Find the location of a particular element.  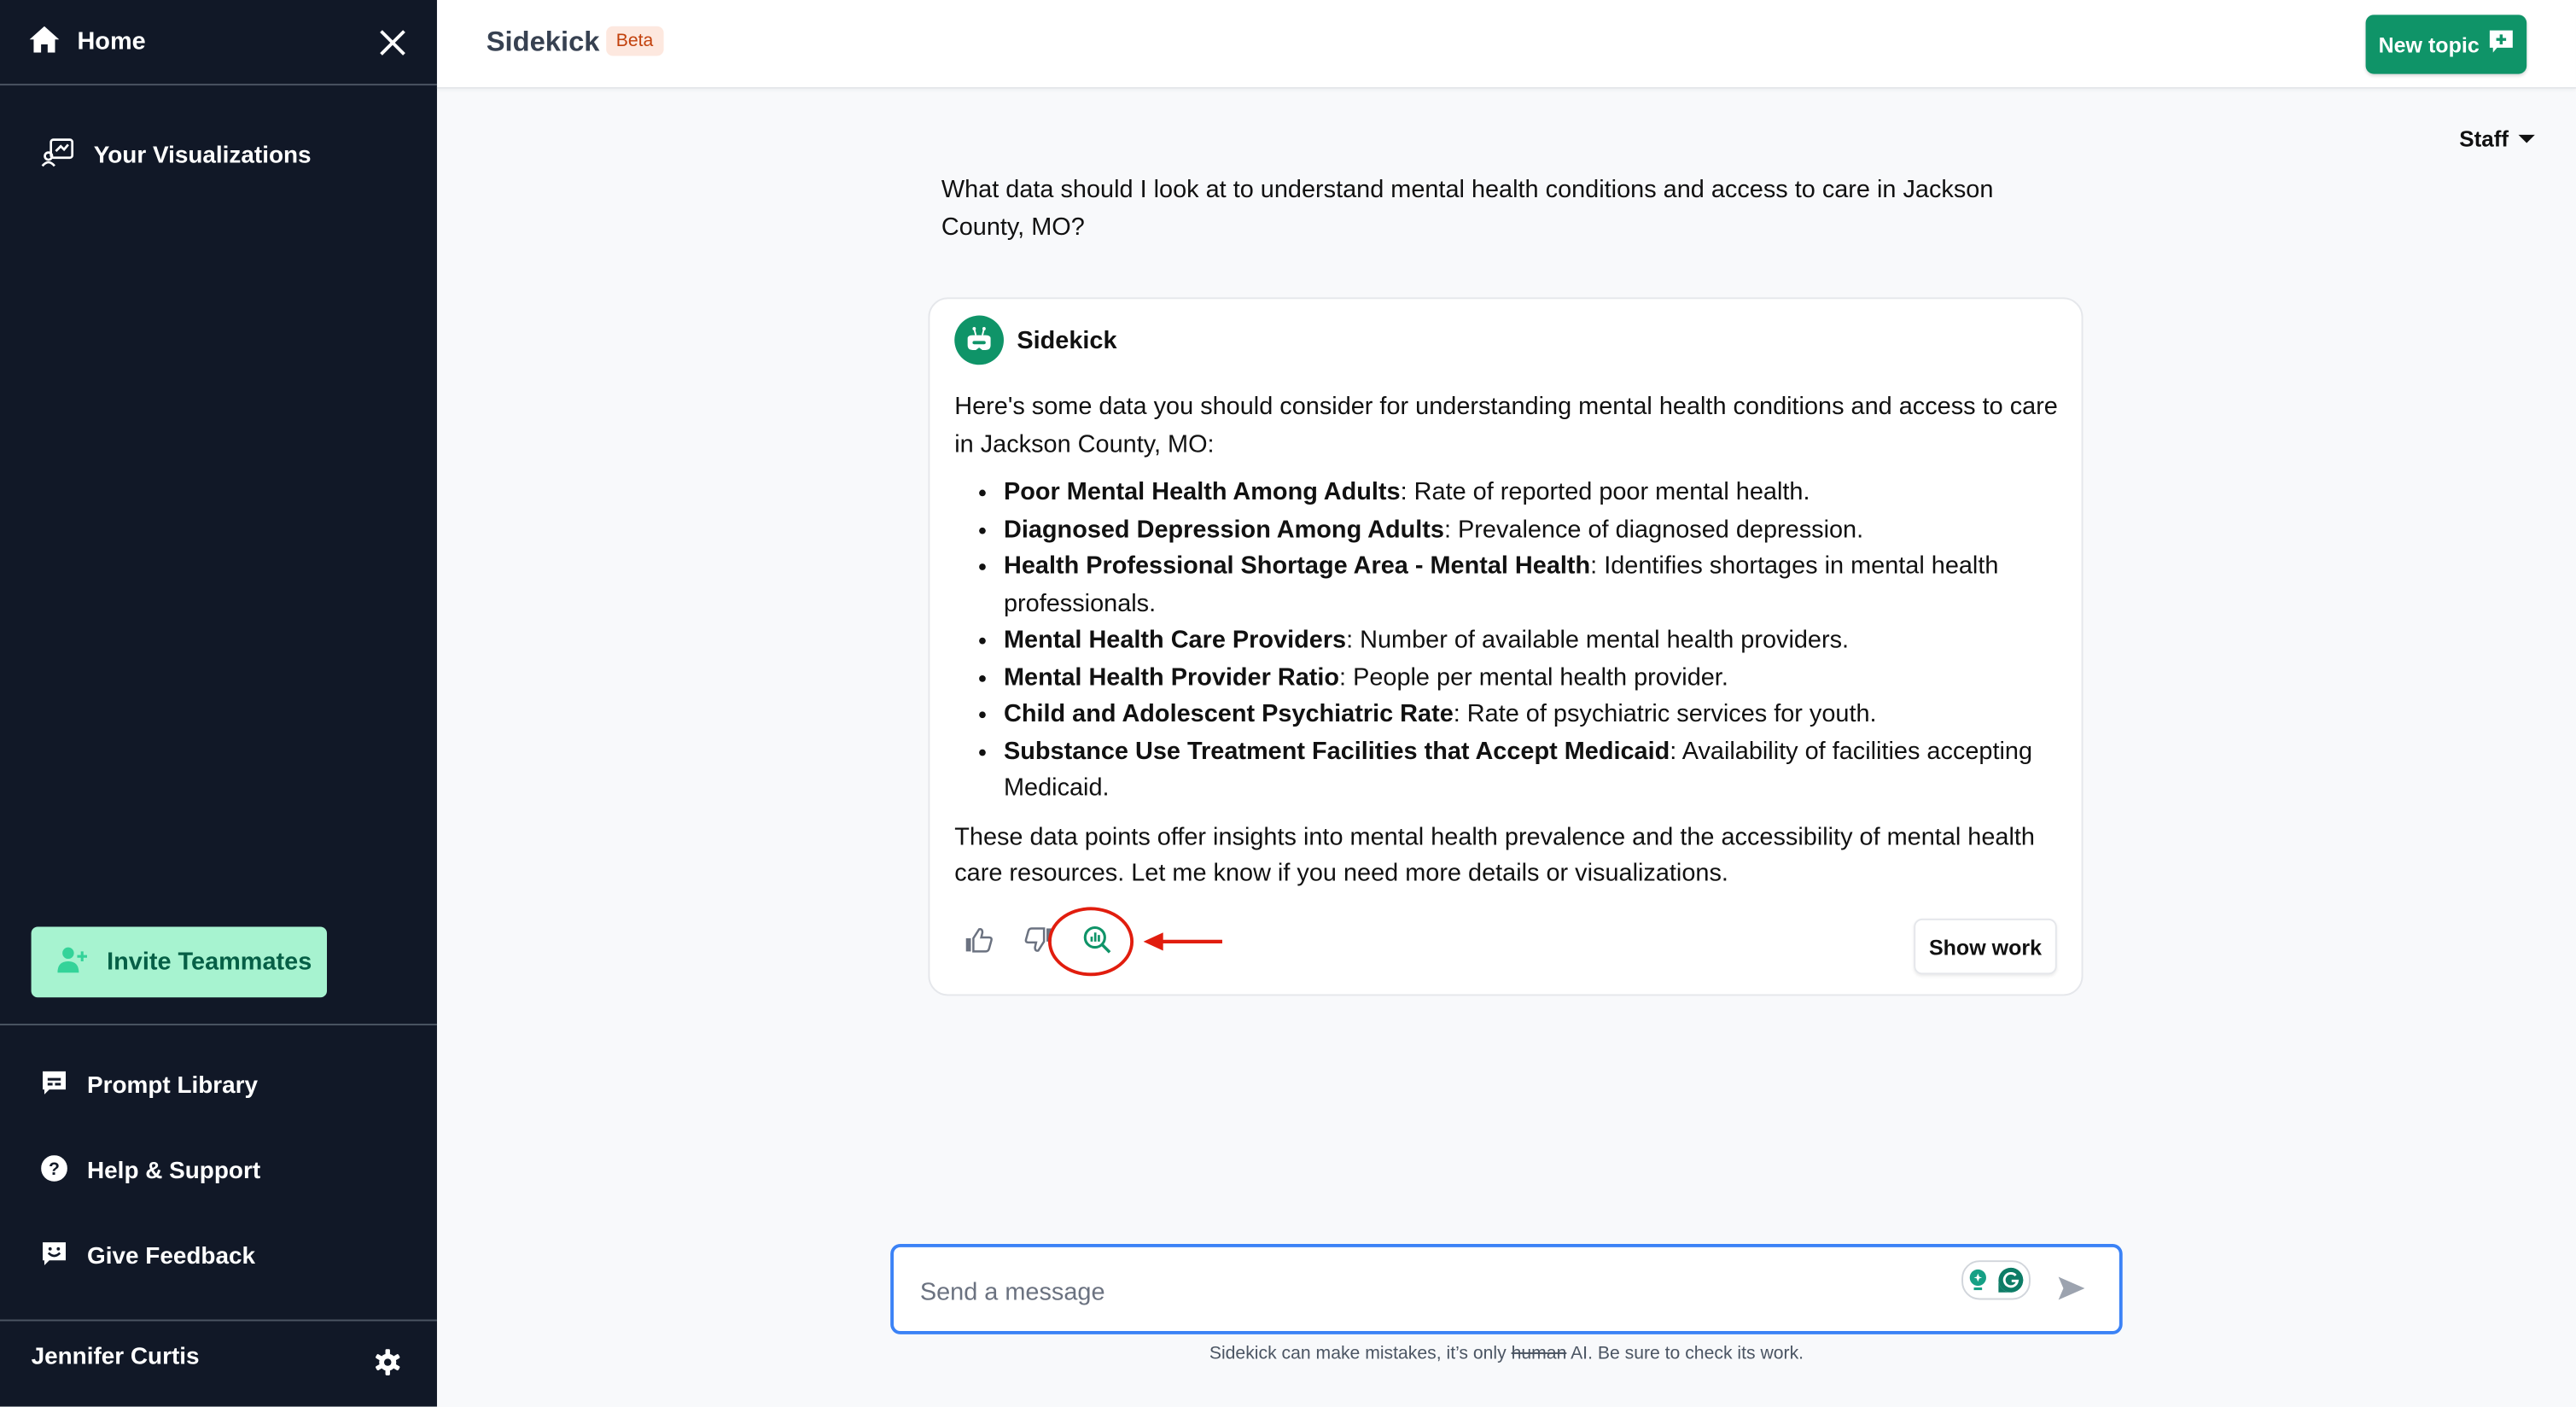

close-icon is located at coordinates (392, 42).